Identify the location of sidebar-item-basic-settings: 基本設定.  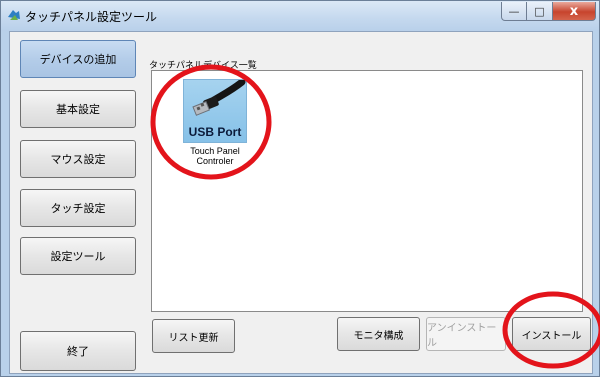
(78, 109).